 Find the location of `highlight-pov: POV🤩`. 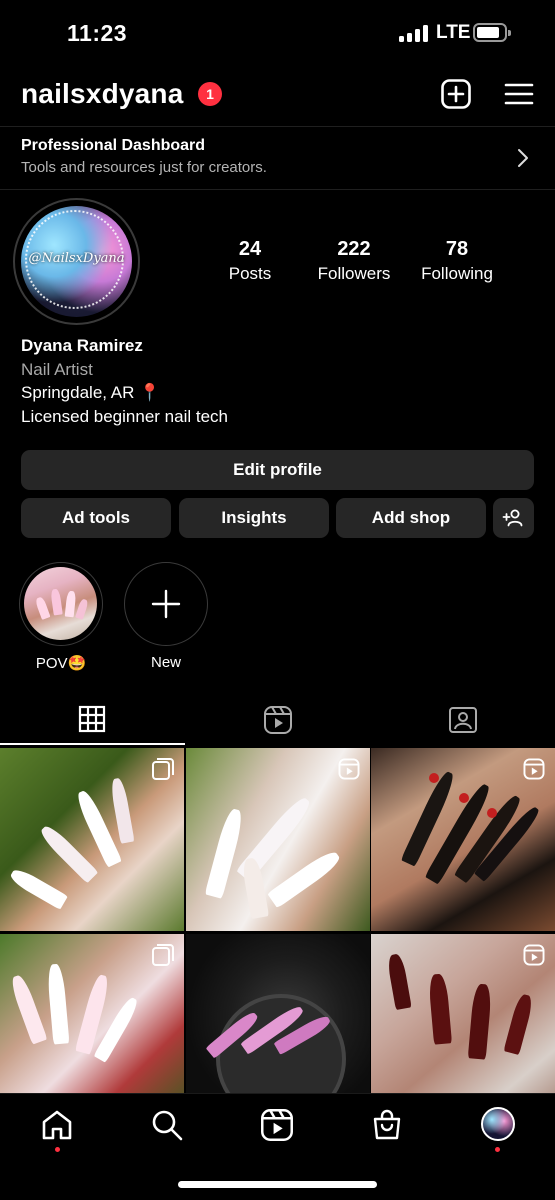

highlight-pov: POV🤩 is located at coordinates (61, 617).